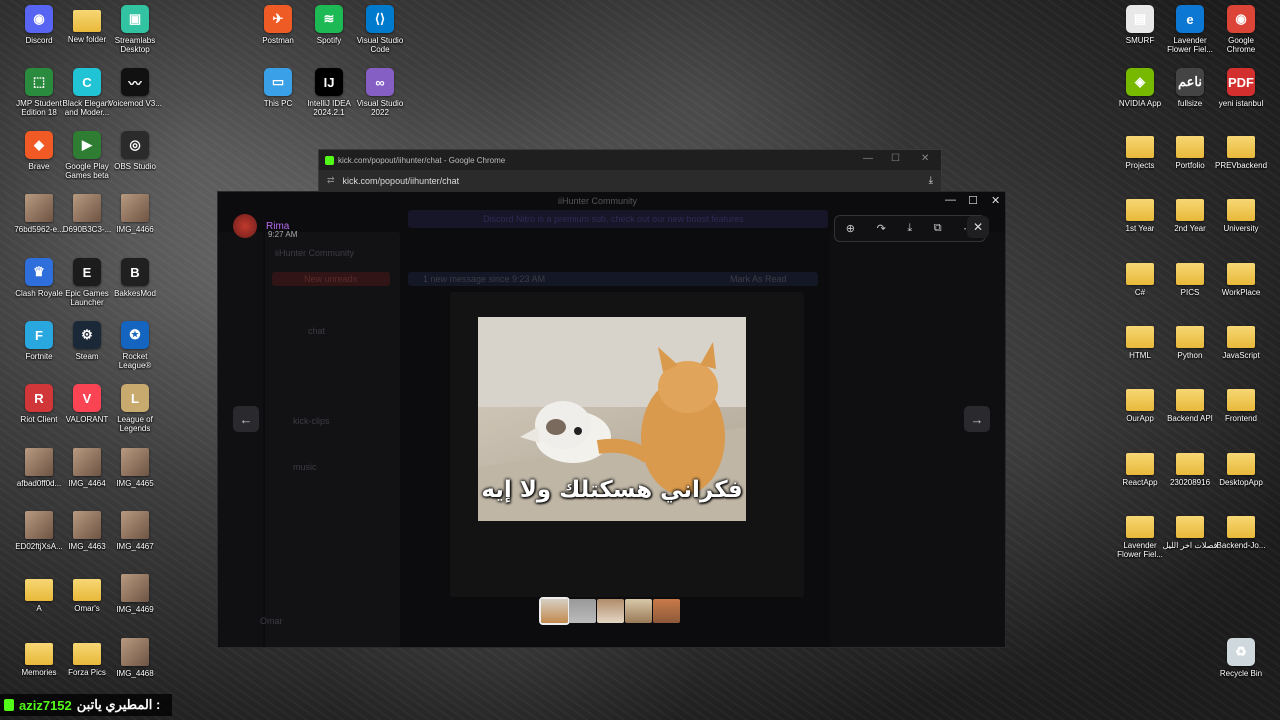 The height and width of the screenshot is (720, 1280). Describe the element at coordinates (484, 279) in the screenshot. I see `unread-bar-text: 1 new message since 9:23 AM` at that location.